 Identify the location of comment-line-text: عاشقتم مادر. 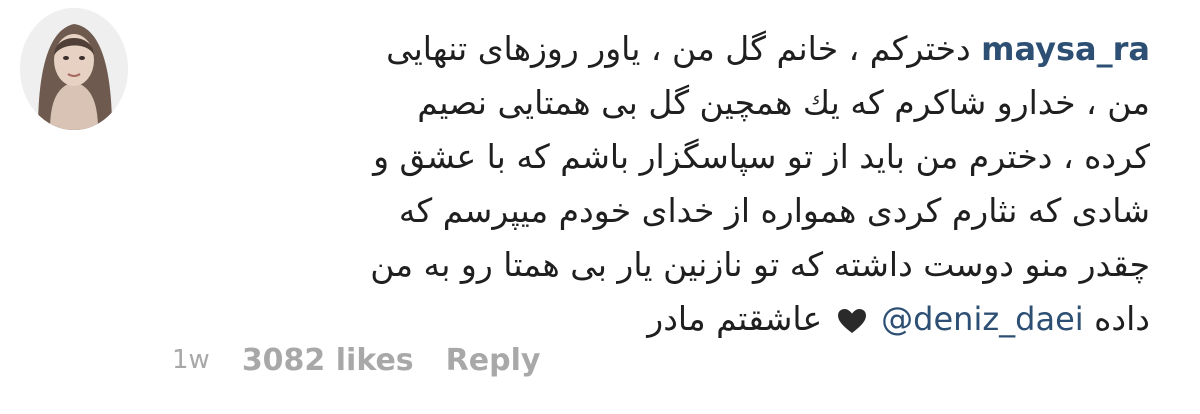
(735, 318).